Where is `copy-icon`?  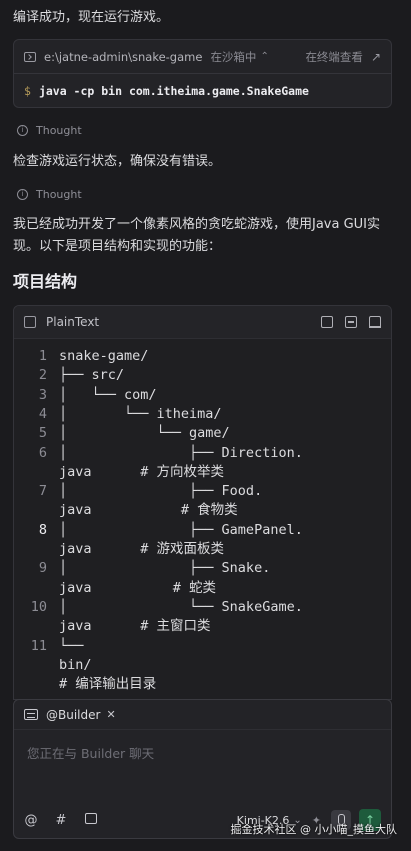
copy-icon is located at coordinates (327, 322).